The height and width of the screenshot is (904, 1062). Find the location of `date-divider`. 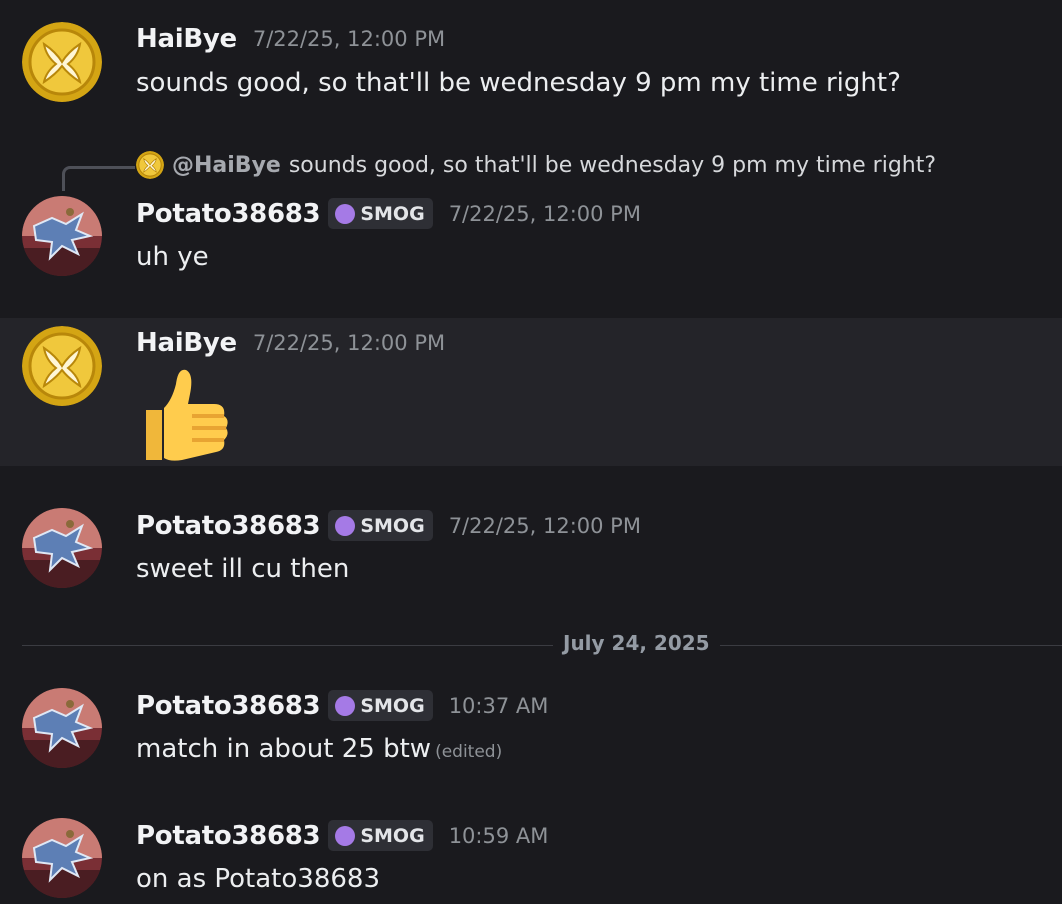

date-divider is located at coordinates (542, 645).